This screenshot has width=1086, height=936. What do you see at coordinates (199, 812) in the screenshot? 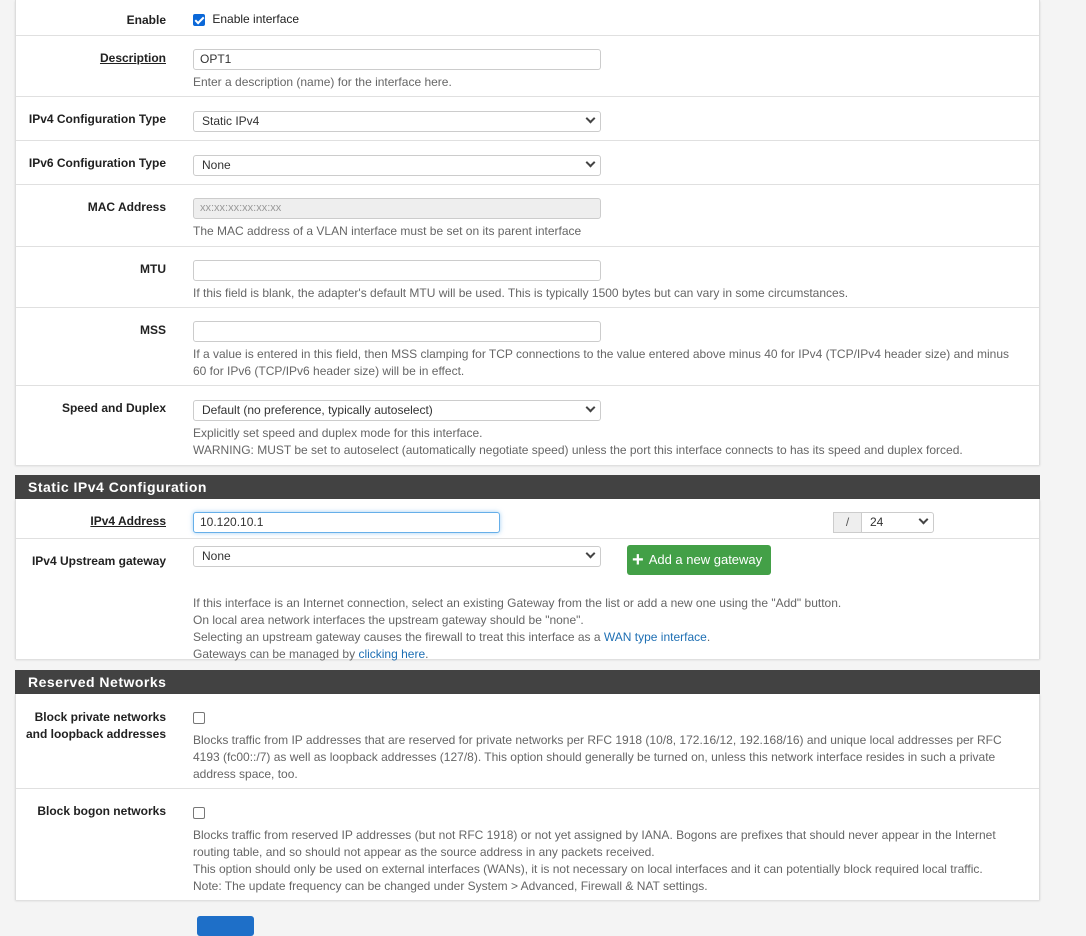
I see `block-bogon-checkbox` at bounding box center [199, 812].